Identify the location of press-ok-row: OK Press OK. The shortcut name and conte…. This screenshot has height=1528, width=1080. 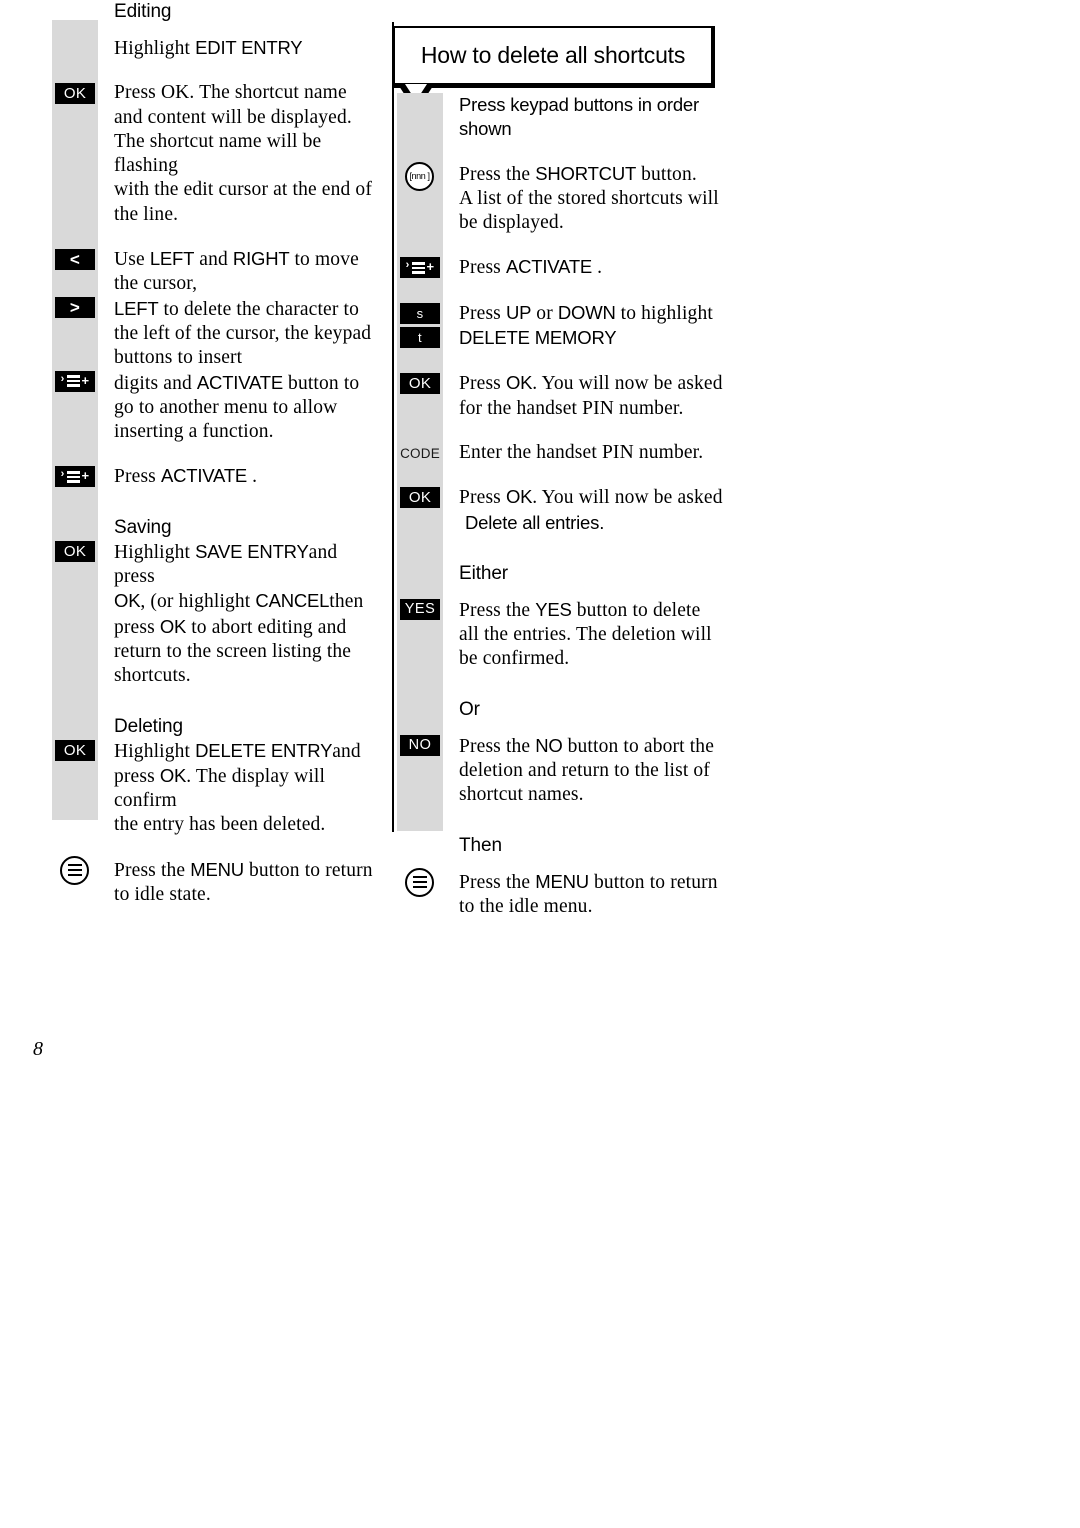
(217, 154).